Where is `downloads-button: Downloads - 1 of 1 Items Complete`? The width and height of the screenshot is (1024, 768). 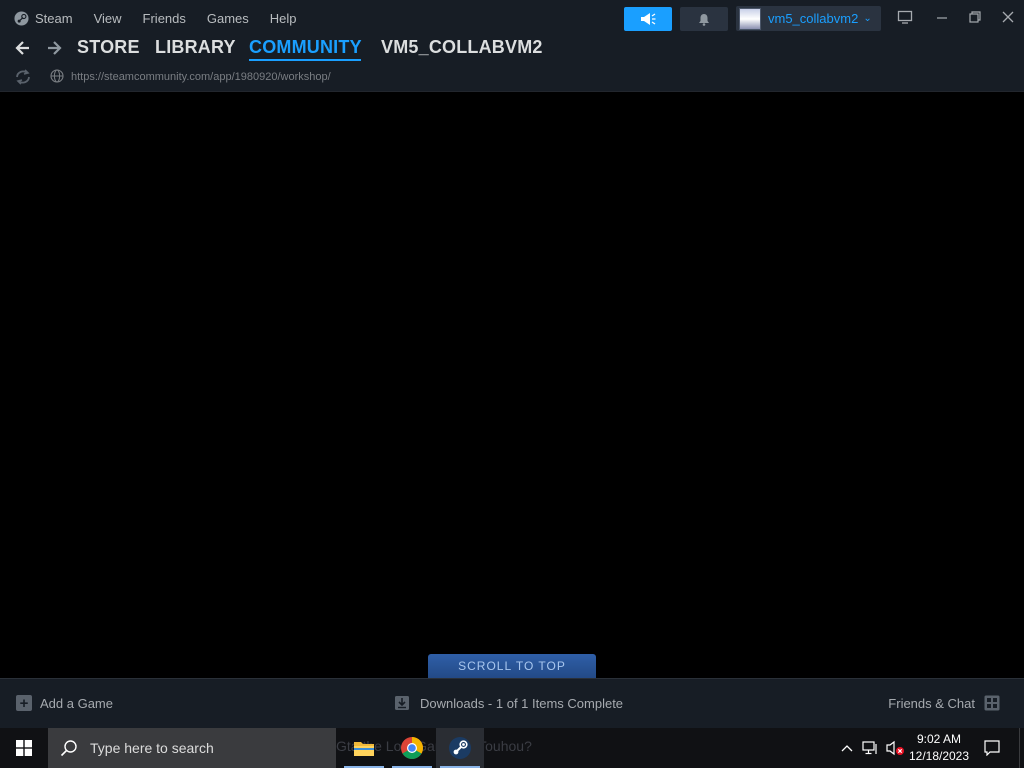
downloads-button: Downloads - 1 of 1 Items Complete is located at coordinates (508, 703).